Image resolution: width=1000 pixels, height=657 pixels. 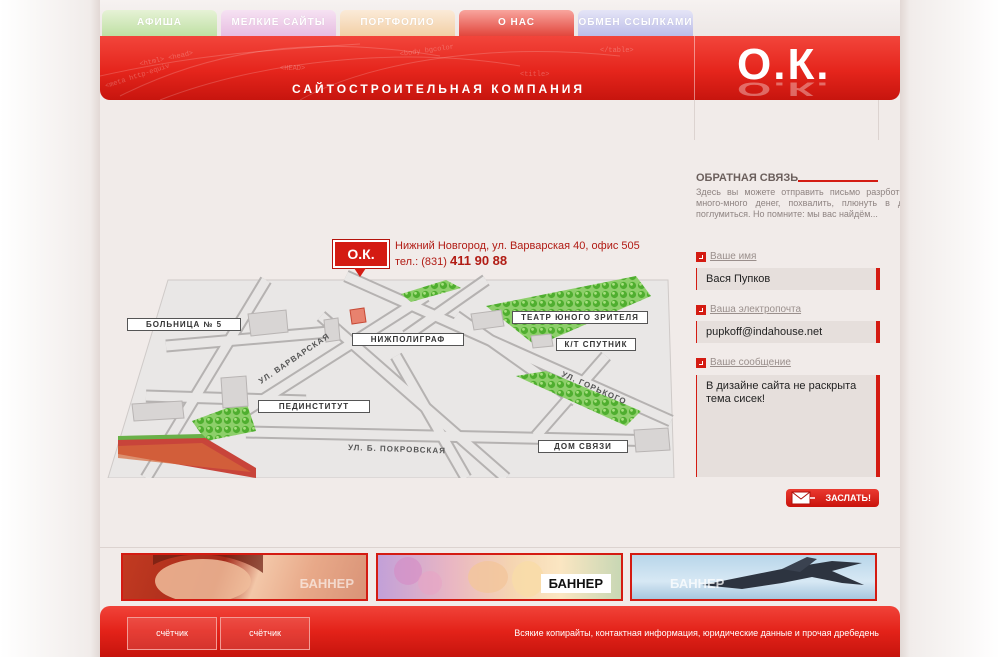 What do you see at coordinates (838, 181) in the screenshot?
I see `feedback-title-underline` at bounding box center [838, 181].